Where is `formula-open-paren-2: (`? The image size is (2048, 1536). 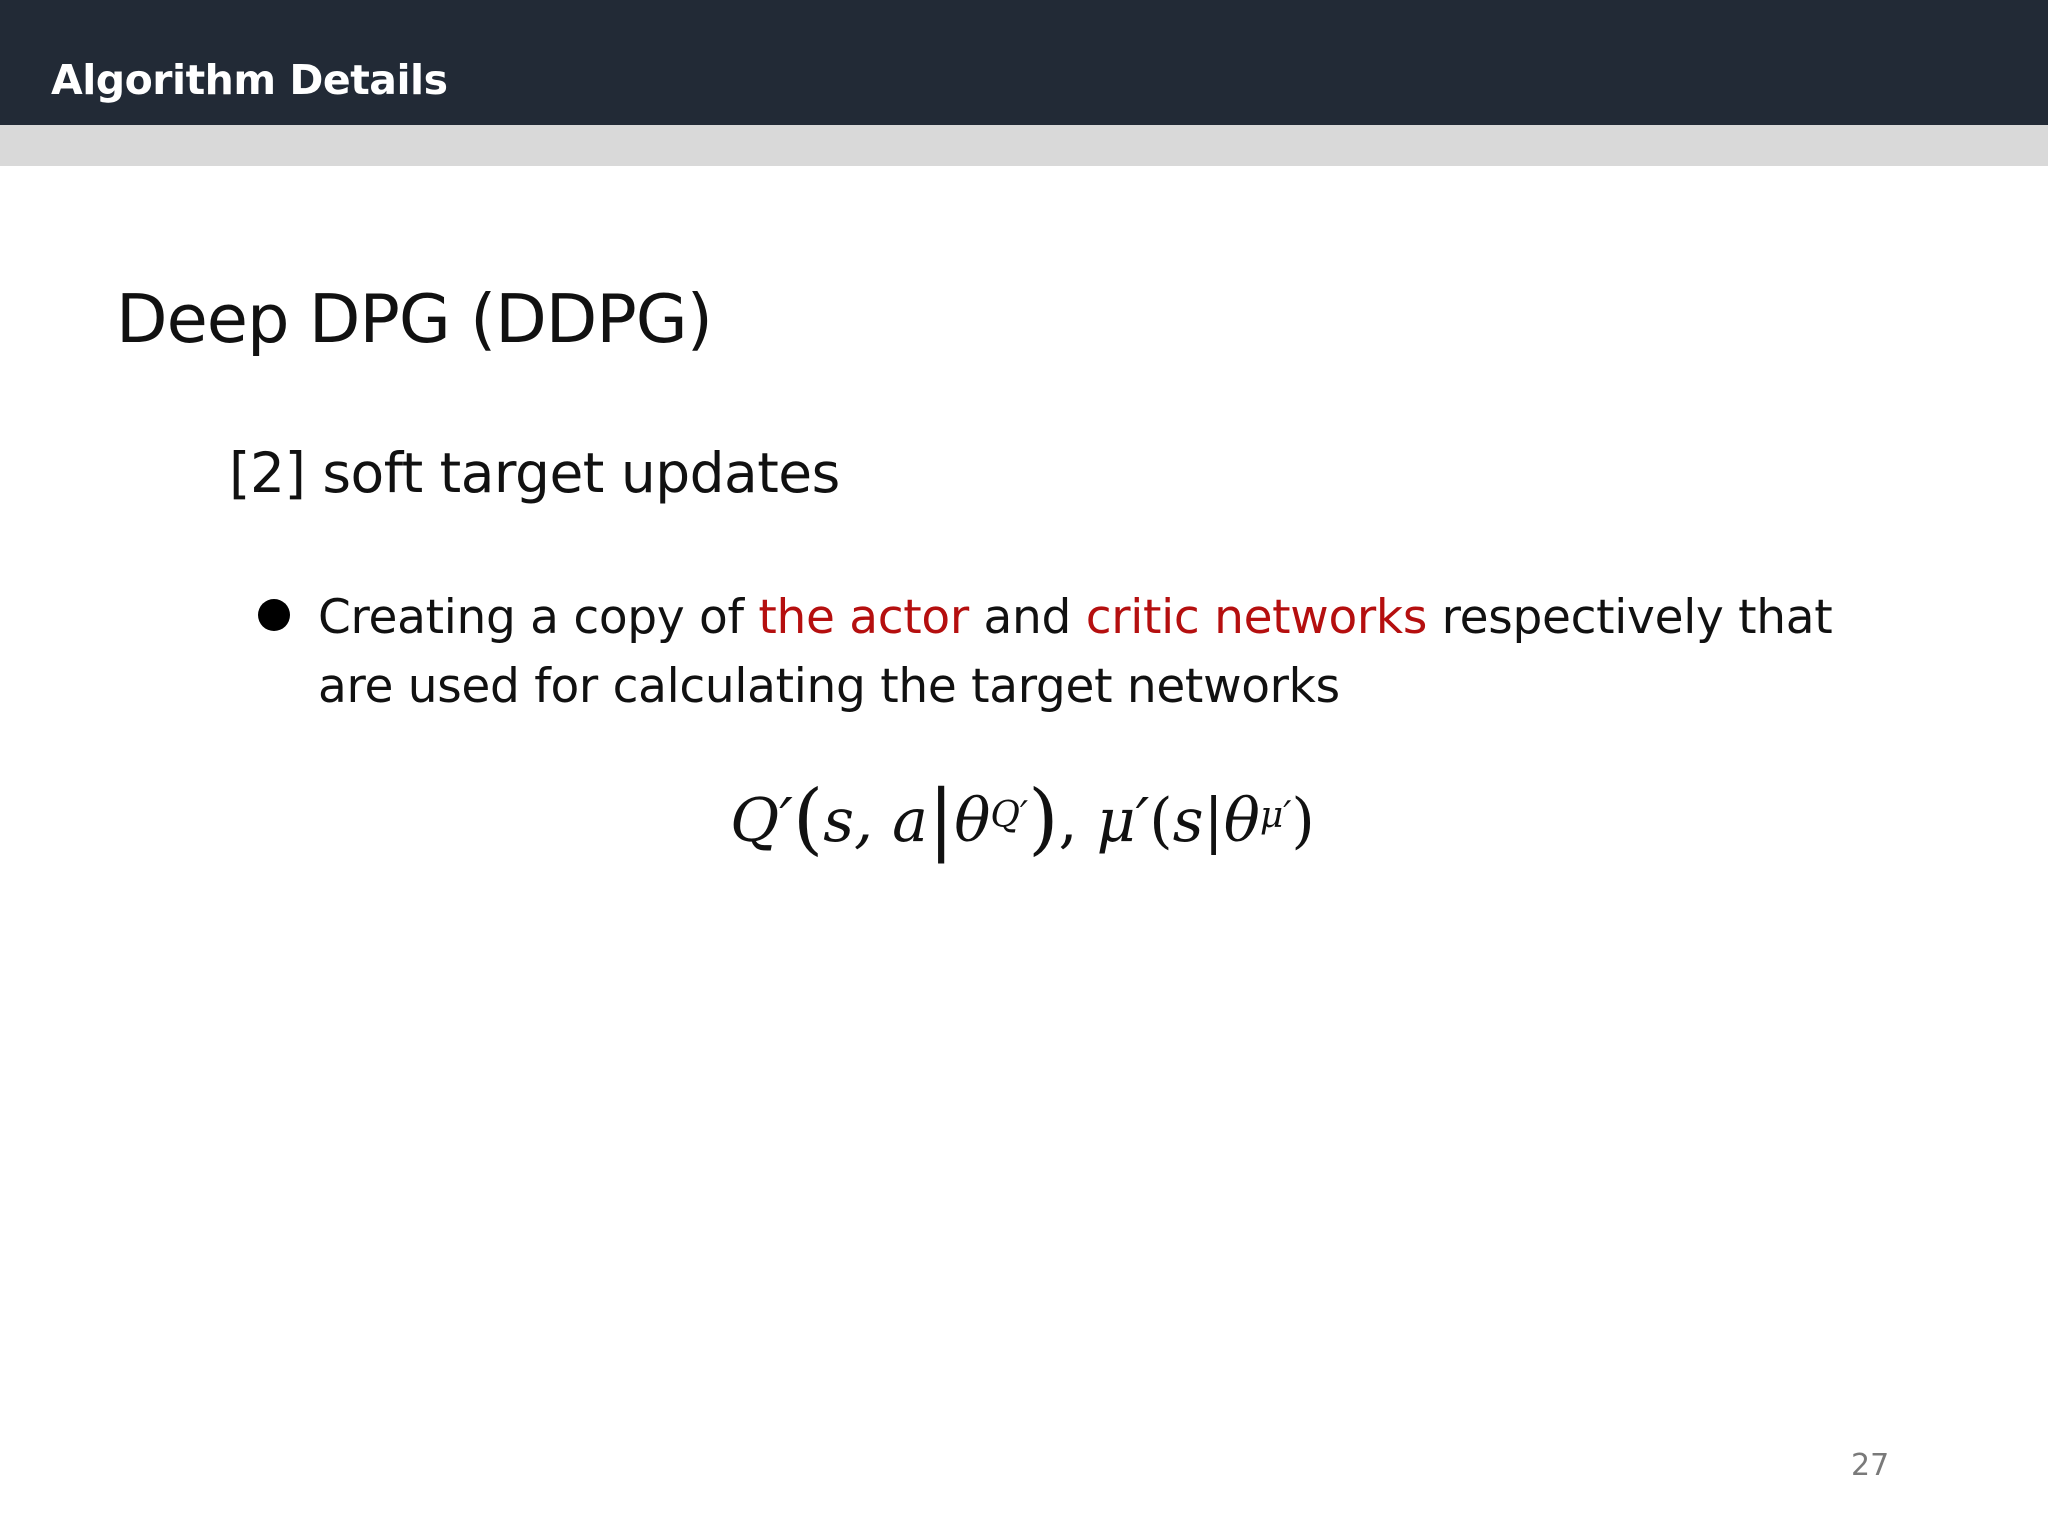
formula-open-paren-2: ( is located at coordinates (1161, 821).